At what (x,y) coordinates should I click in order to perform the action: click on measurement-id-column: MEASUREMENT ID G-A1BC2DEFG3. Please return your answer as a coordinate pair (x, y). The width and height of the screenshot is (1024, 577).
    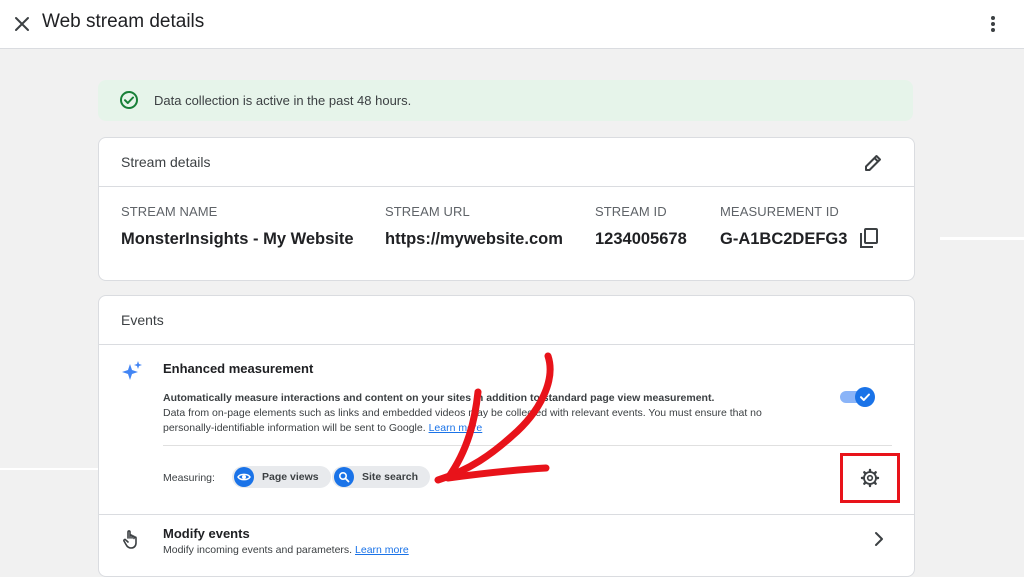
    Looking at the image, I should click on (783, 226).